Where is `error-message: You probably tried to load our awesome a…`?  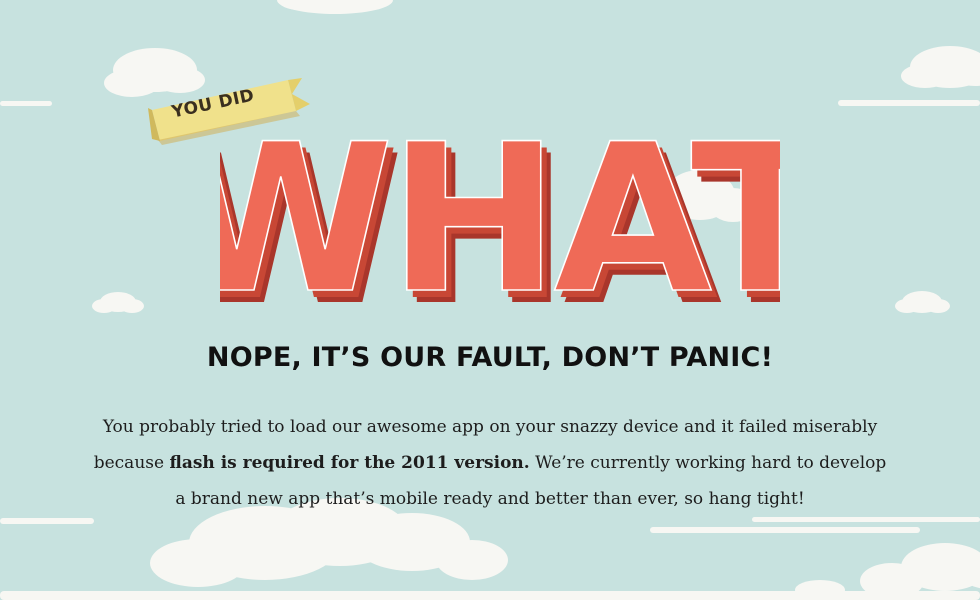
error-message: You probably tried to load our awesome a… is located at coordinates (490, 463).